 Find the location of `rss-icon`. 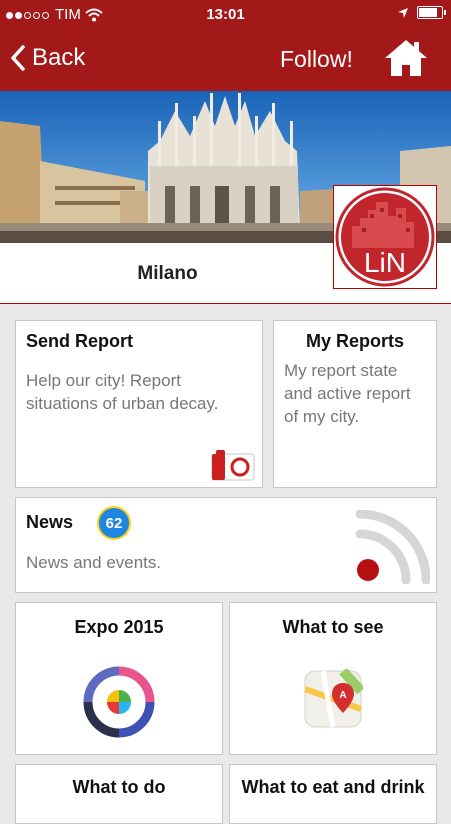

rss-icon is located at coordinates (393, 547).